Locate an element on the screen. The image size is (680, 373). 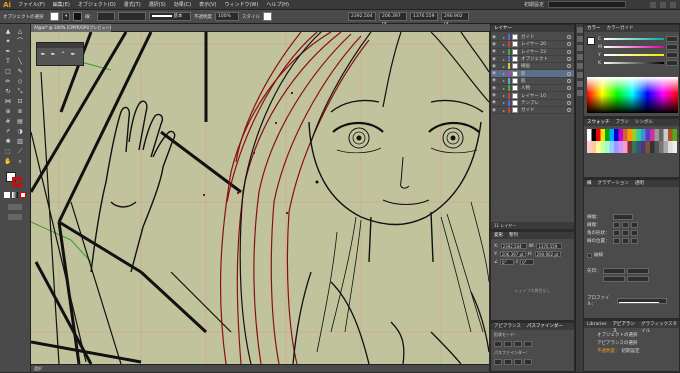
search-input is located at coordinates (587, 4).